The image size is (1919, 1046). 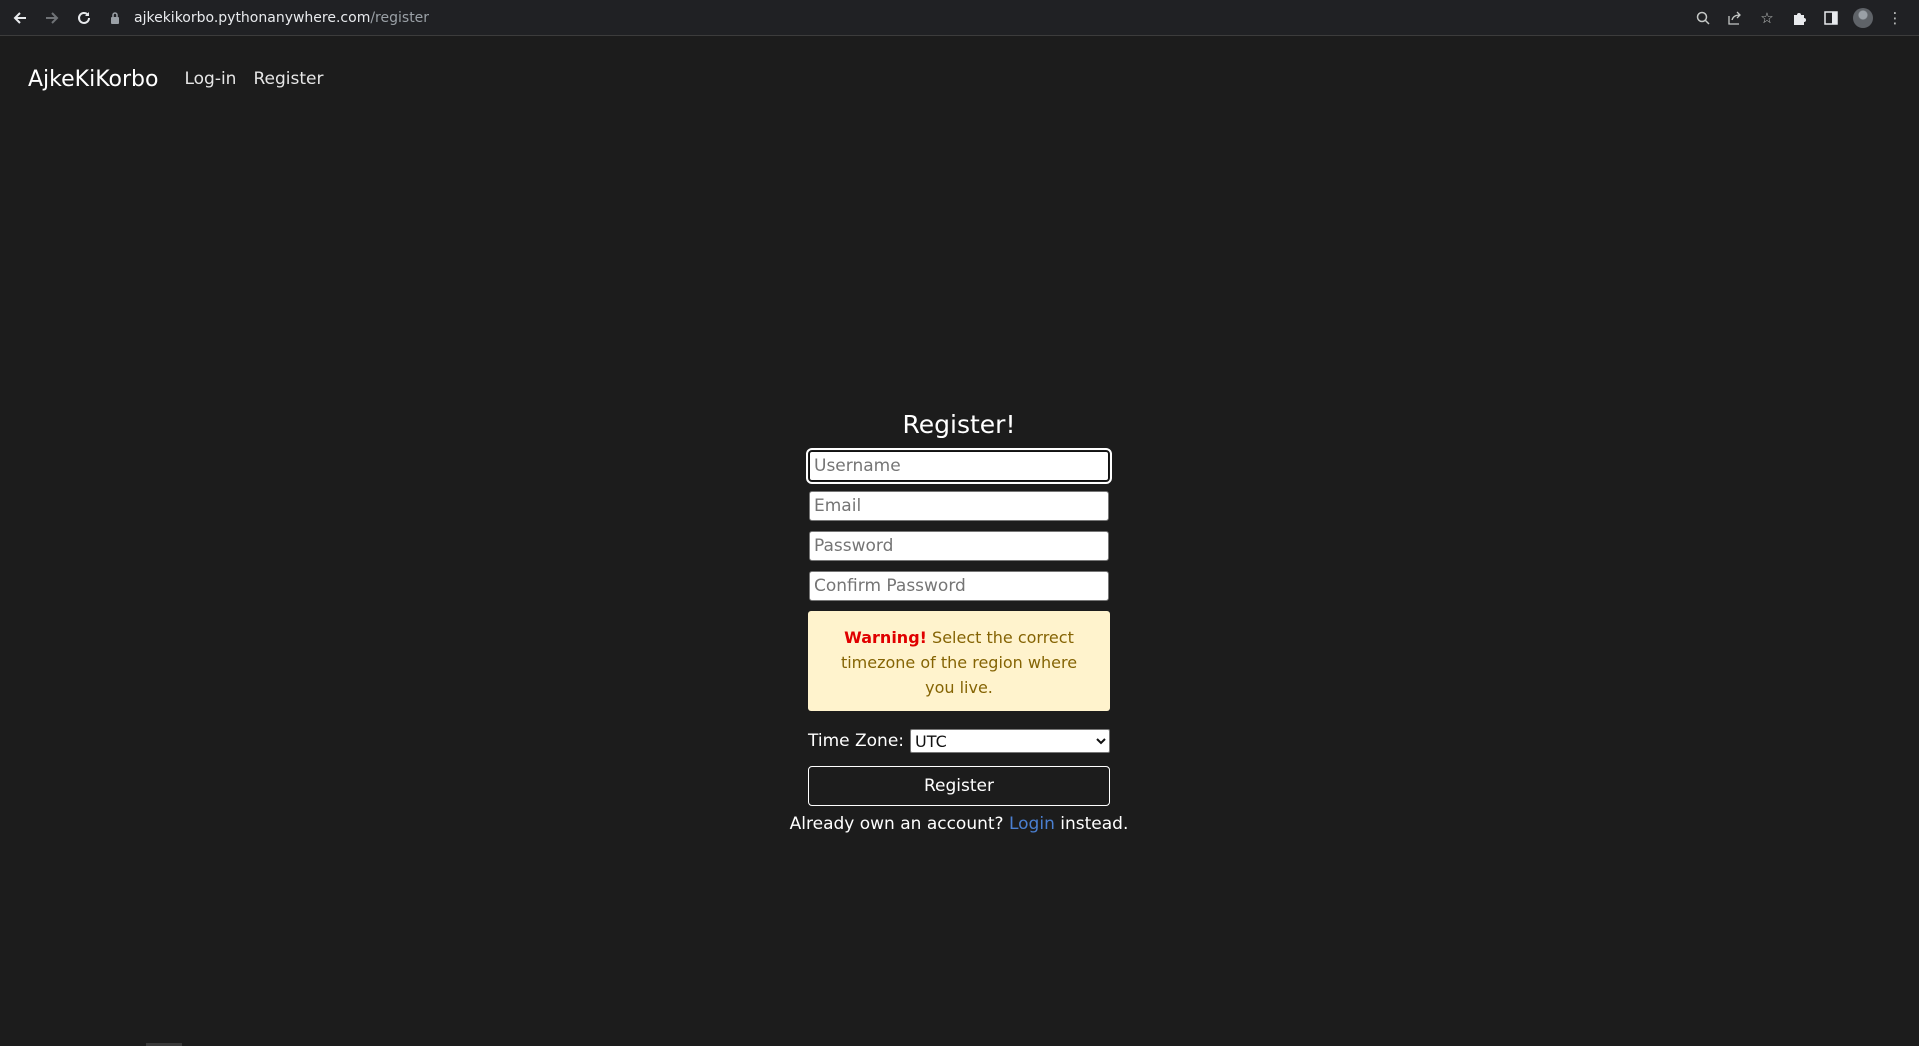 I want to click on nav-link-register: Register, so click(x=288, y=79).